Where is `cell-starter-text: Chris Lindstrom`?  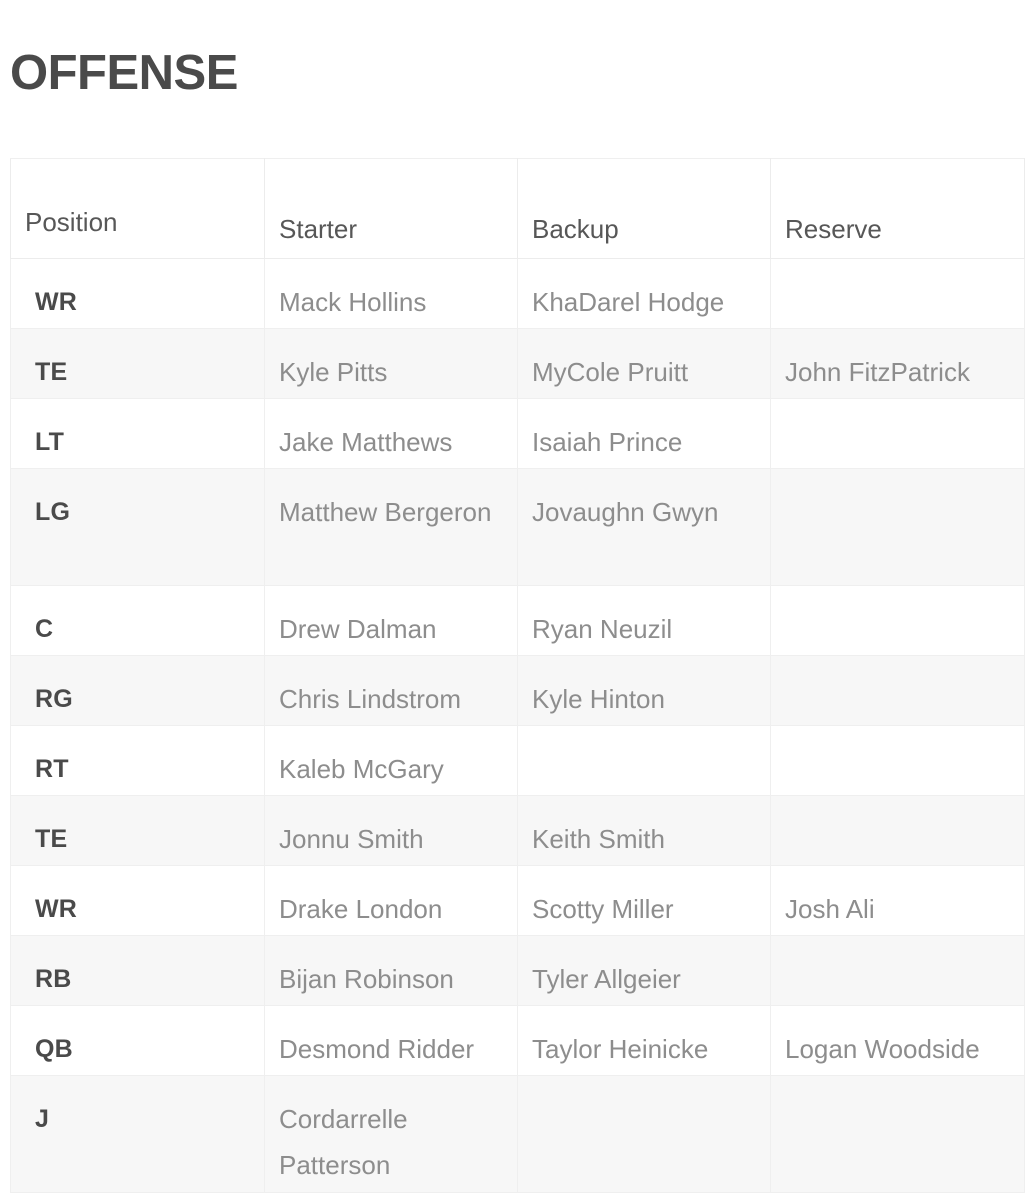 cell-starter-text: Chris Lindstrom is located at coordinates (370, 699).